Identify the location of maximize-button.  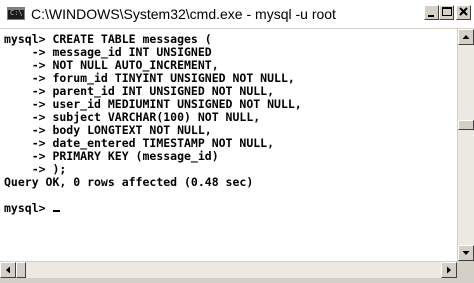
(446, 12).